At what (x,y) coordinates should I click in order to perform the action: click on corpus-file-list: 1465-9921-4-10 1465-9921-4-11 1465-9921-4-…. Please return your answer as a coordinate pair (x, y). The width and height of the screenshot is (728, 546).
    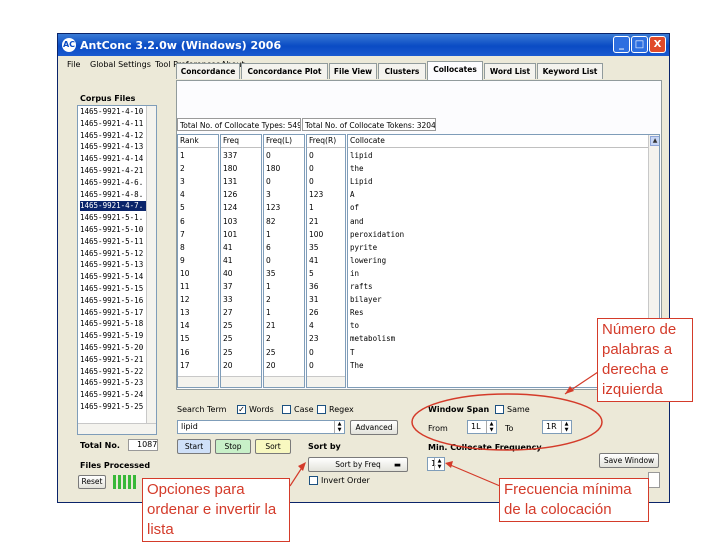
    Looking at the image, I should click on (117, 270).